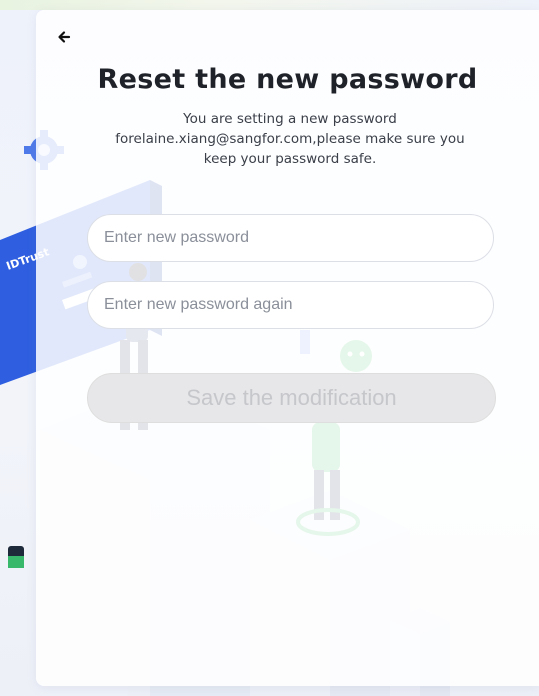 The height and width of the screenshot is (696, 539). What do you see at coordinates (290, 238) in the screenshot?
I see `new-password-input` at bounding box center [290, 238].